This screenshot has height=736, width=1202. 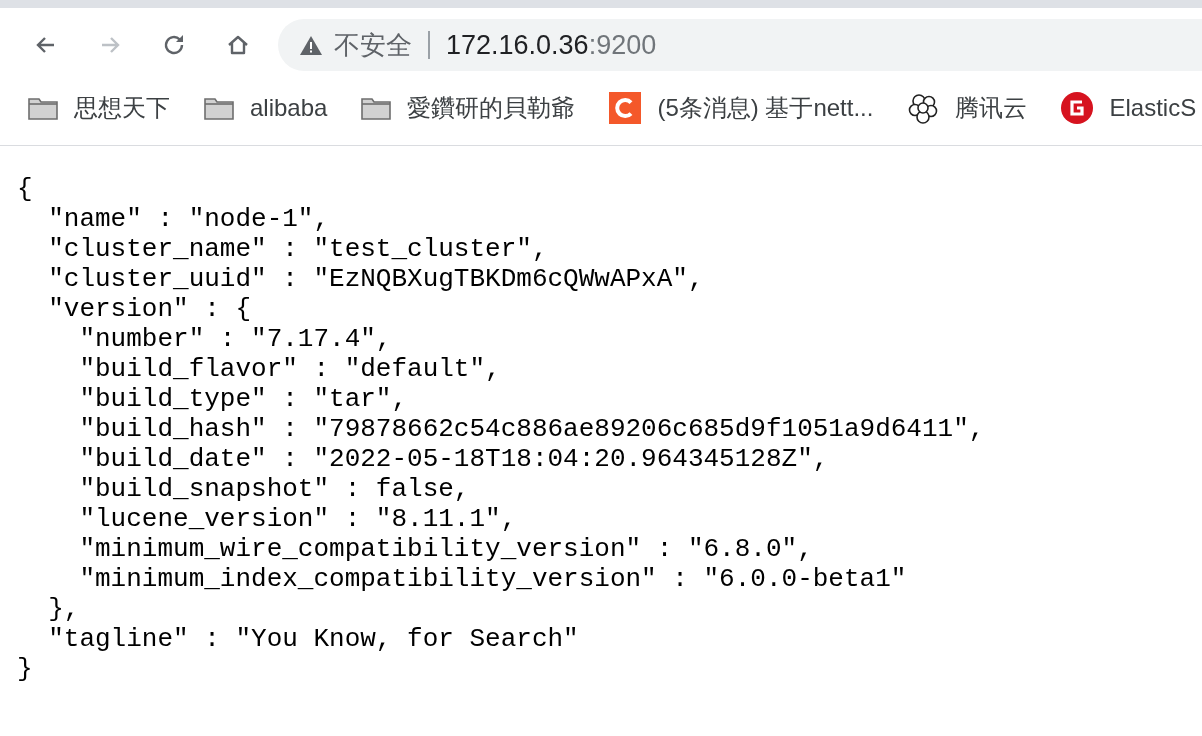 I want to click on json-line: "build_flavor" : "default",, so click(x=290, y=369).